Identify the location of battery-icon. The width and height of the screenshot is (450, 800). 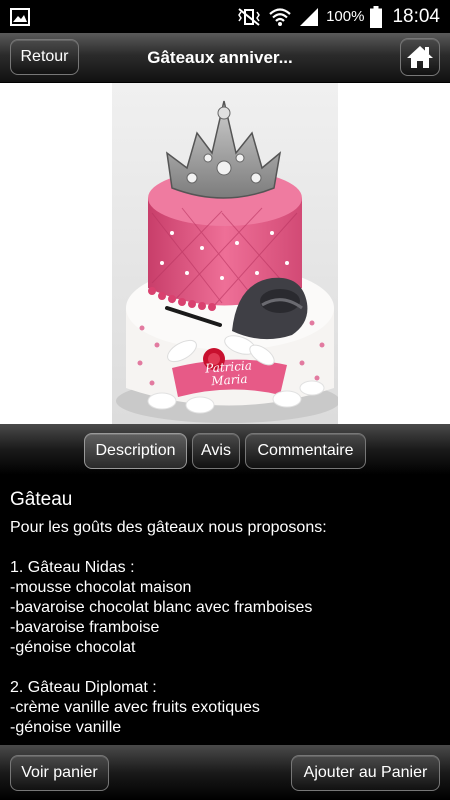
(376, 16).